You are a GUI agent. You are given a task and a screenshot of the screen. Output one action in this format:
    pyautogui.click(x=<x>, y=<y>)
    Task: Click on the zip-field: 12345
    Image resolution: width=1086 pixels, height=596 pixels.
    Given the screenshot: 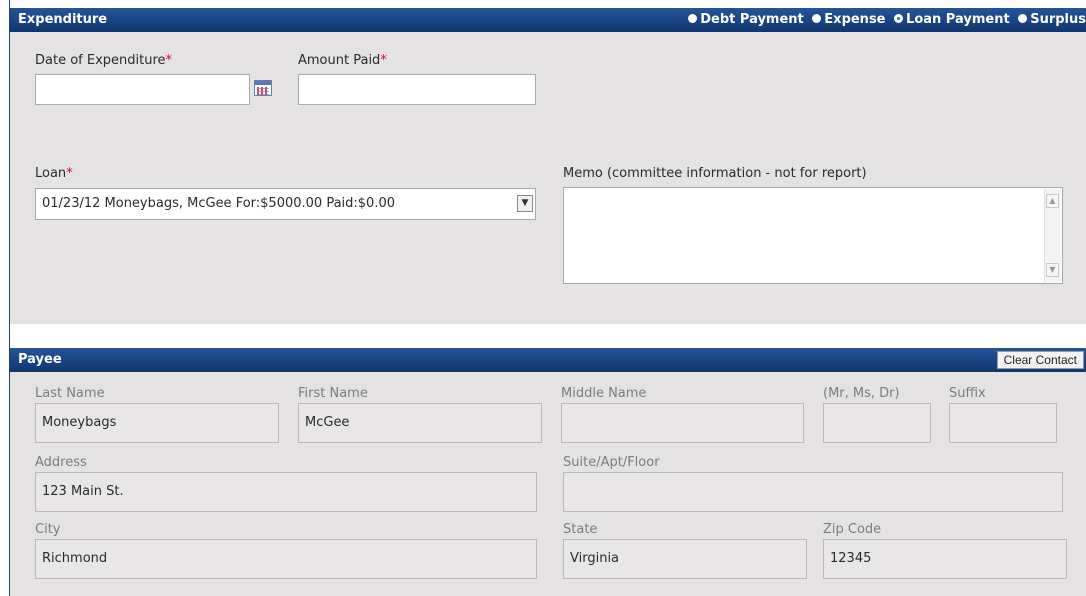 What is the action you would take?
    pyautogui.click(x=945, y=559)
    